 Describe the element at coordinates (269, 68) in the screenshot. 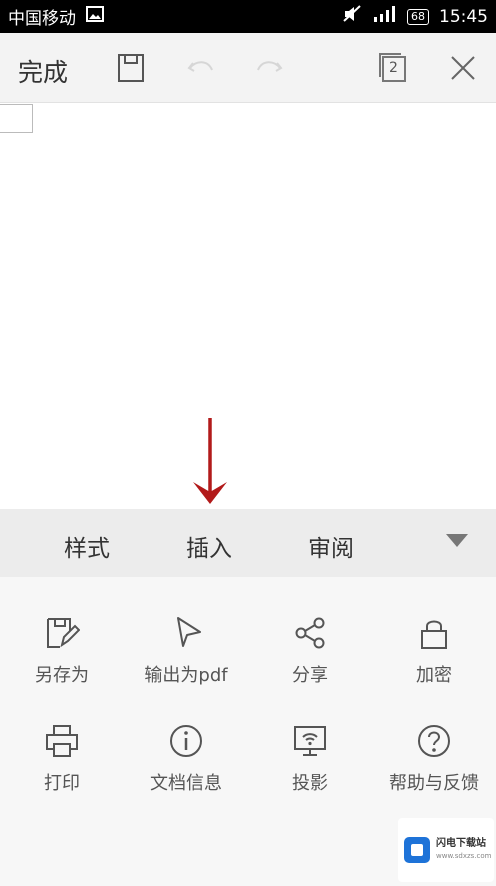

I see `redo-icon` at that location.